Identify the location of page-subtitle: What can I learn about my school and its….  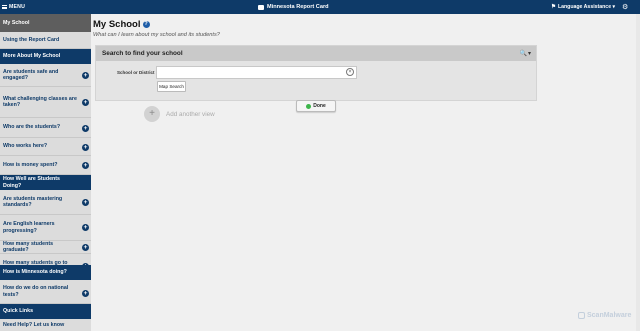
(156, 35).